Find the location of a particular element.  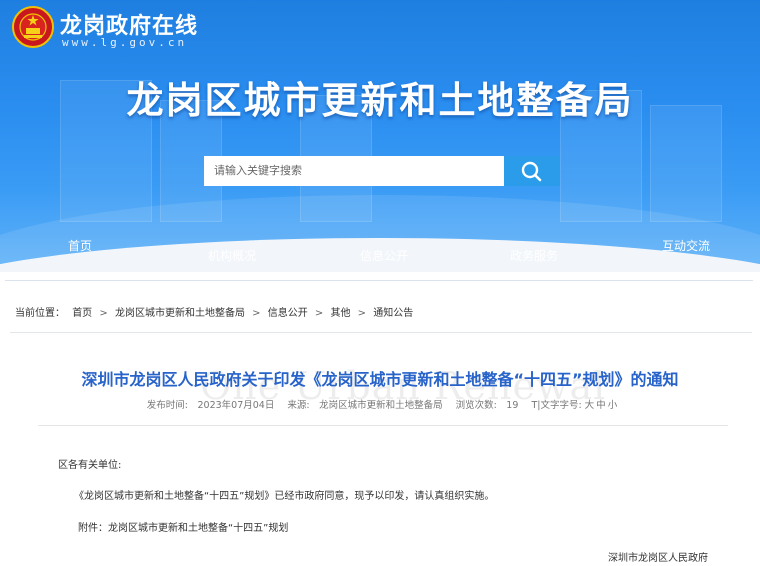

breadcrumb-home: 首页 is located at coordinates (82, 313).